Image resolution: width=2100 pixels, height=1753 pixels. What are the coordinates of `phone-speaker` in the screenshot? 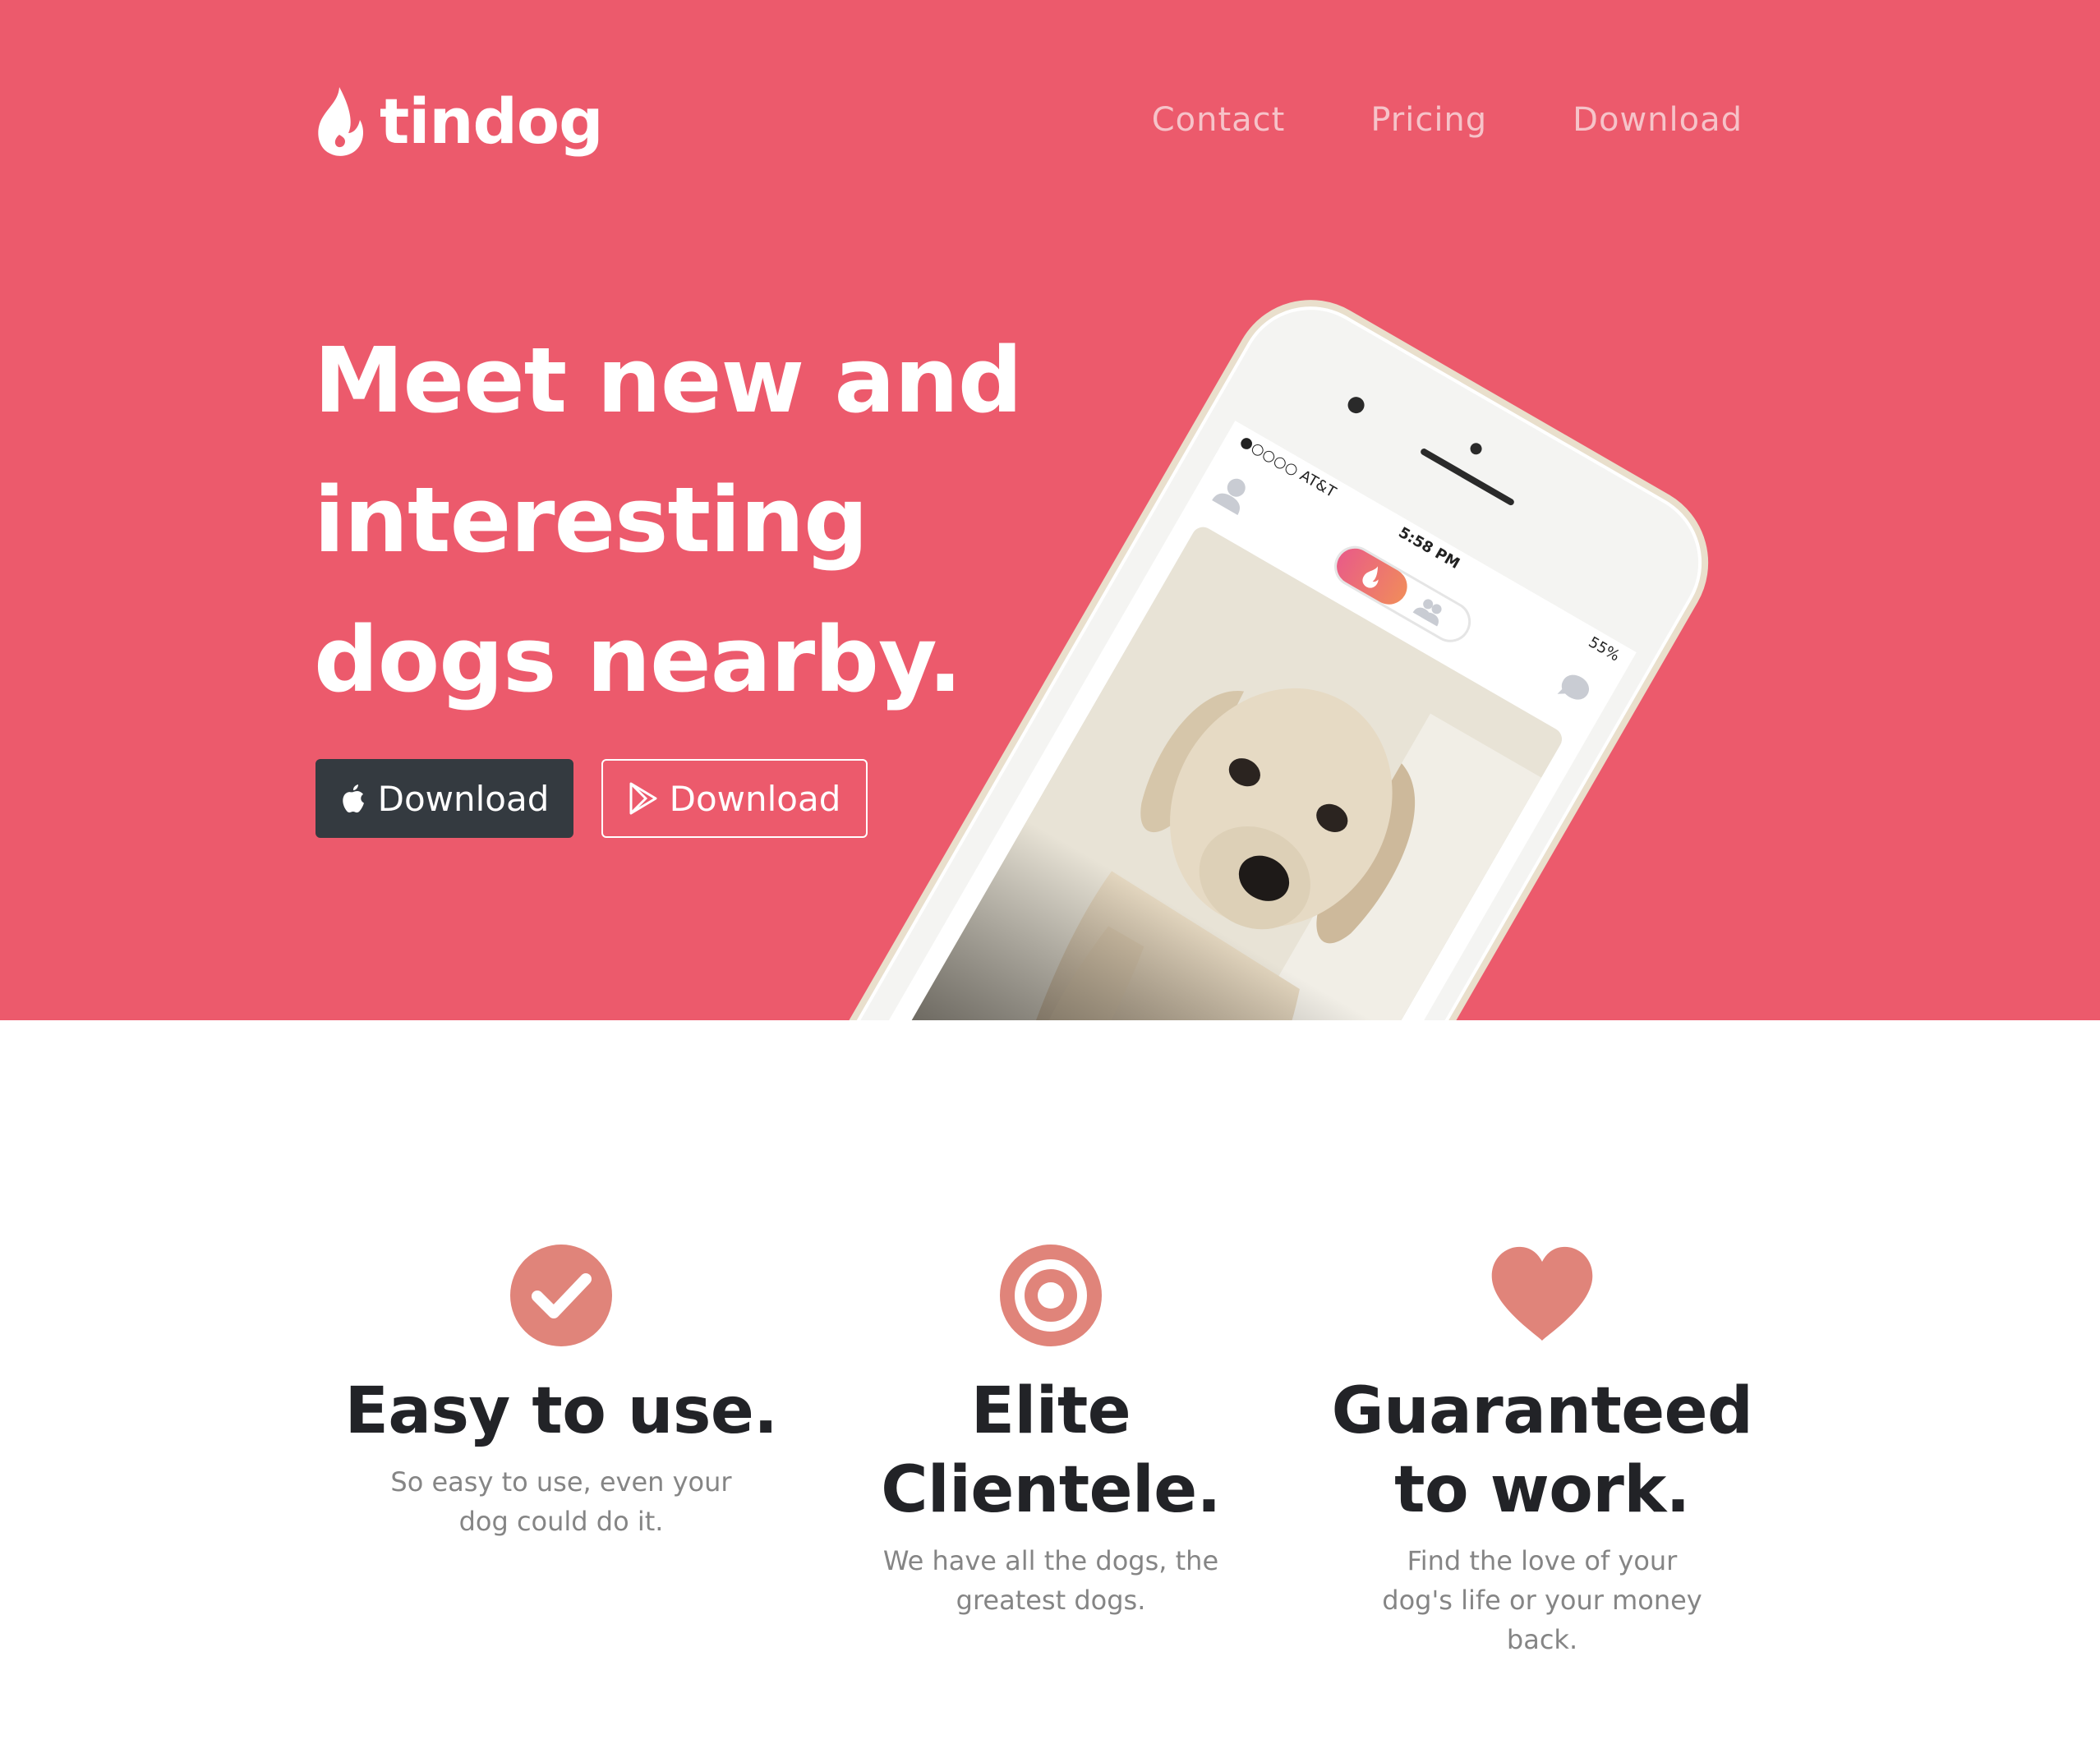 It's located at (1467, 477).